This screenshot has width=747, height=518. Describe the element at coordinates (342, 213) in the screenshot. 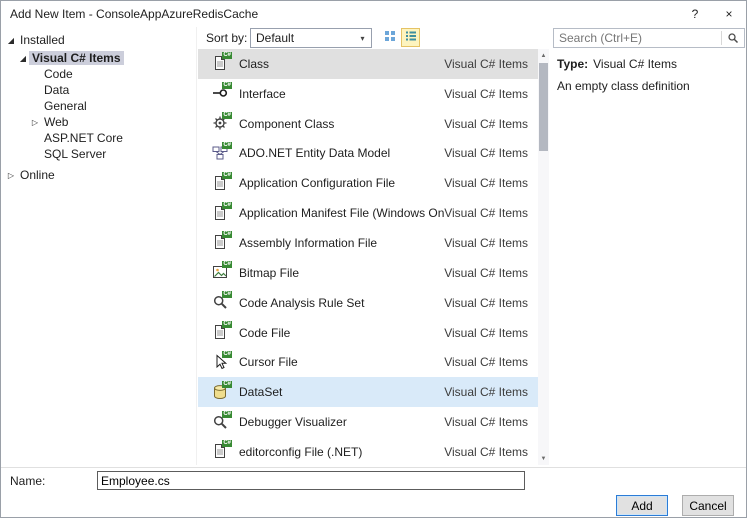

I see `template-name: Application Manifest File (Windows Only)` at that location.